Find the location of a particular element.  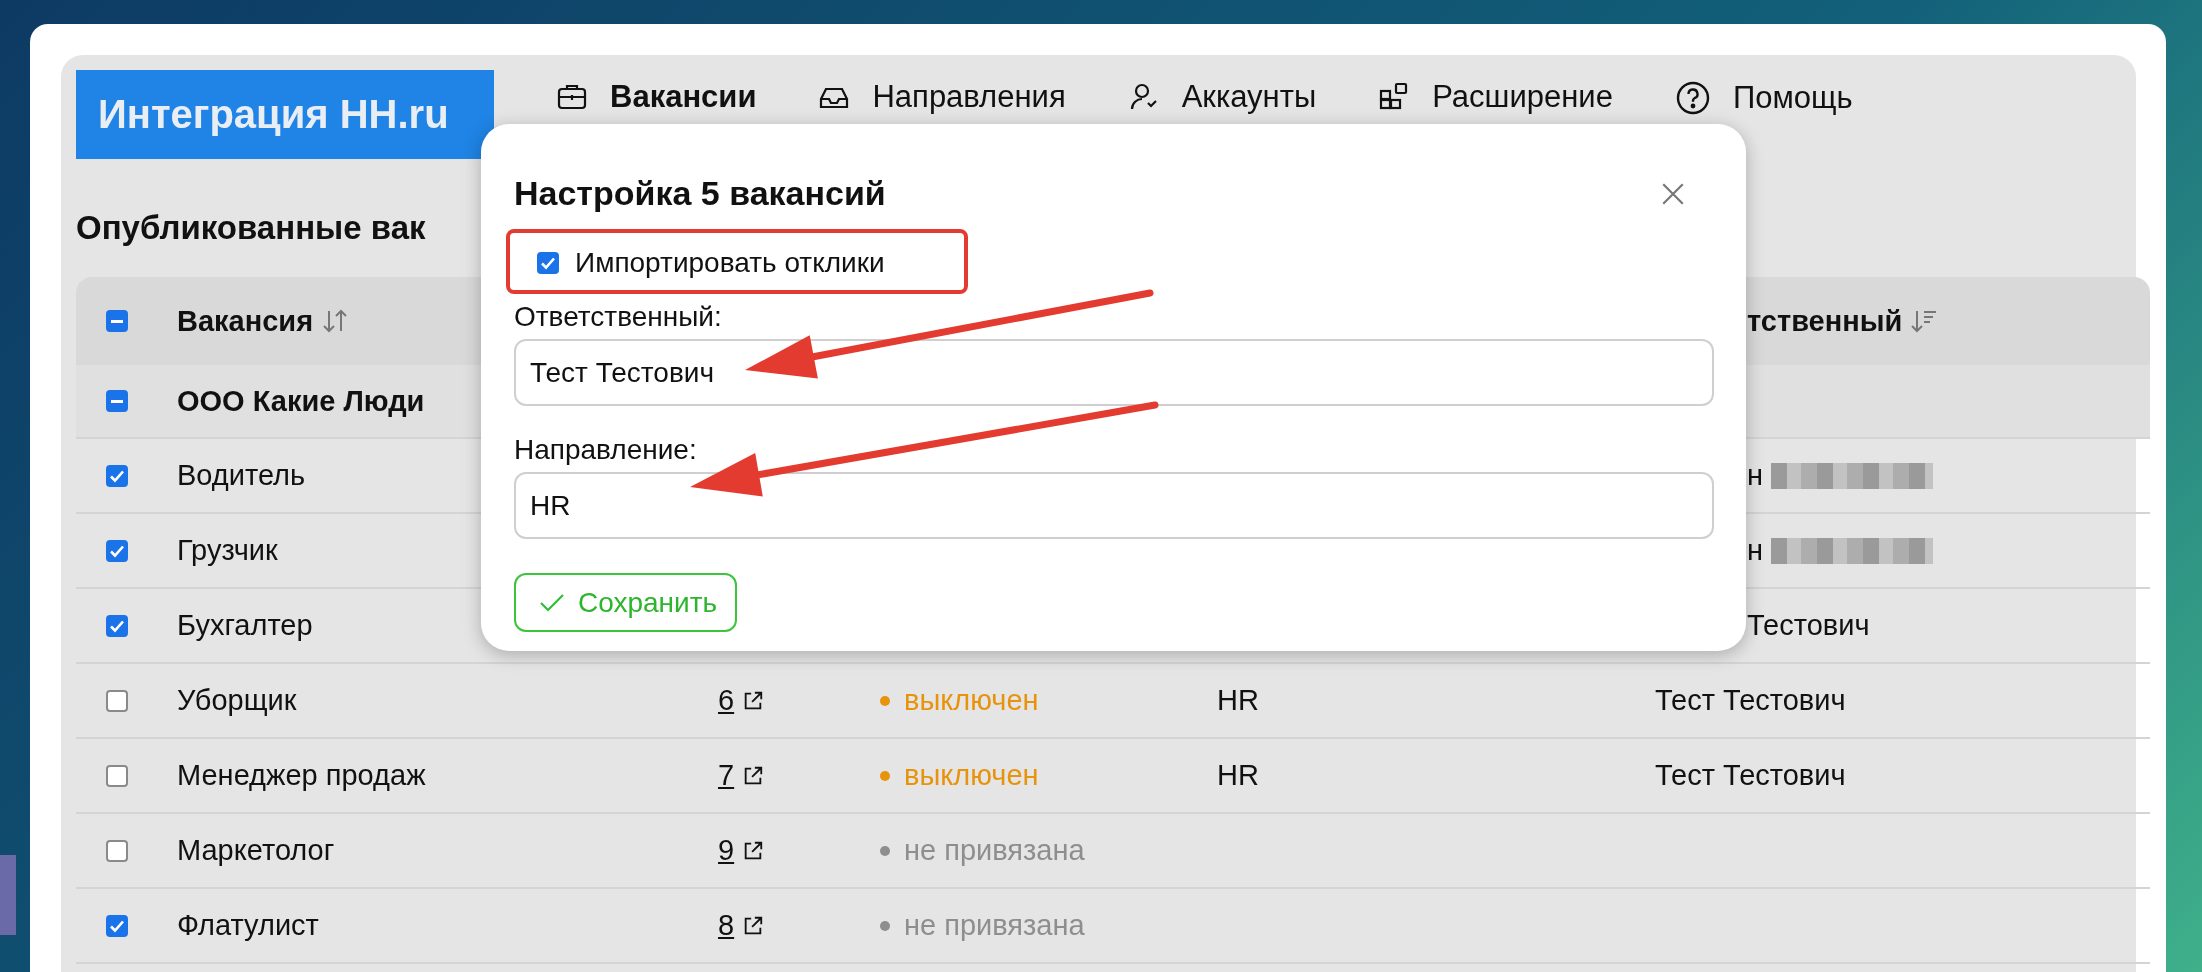

vacancy-title: Грузчик is located at coordinates (227, 550).